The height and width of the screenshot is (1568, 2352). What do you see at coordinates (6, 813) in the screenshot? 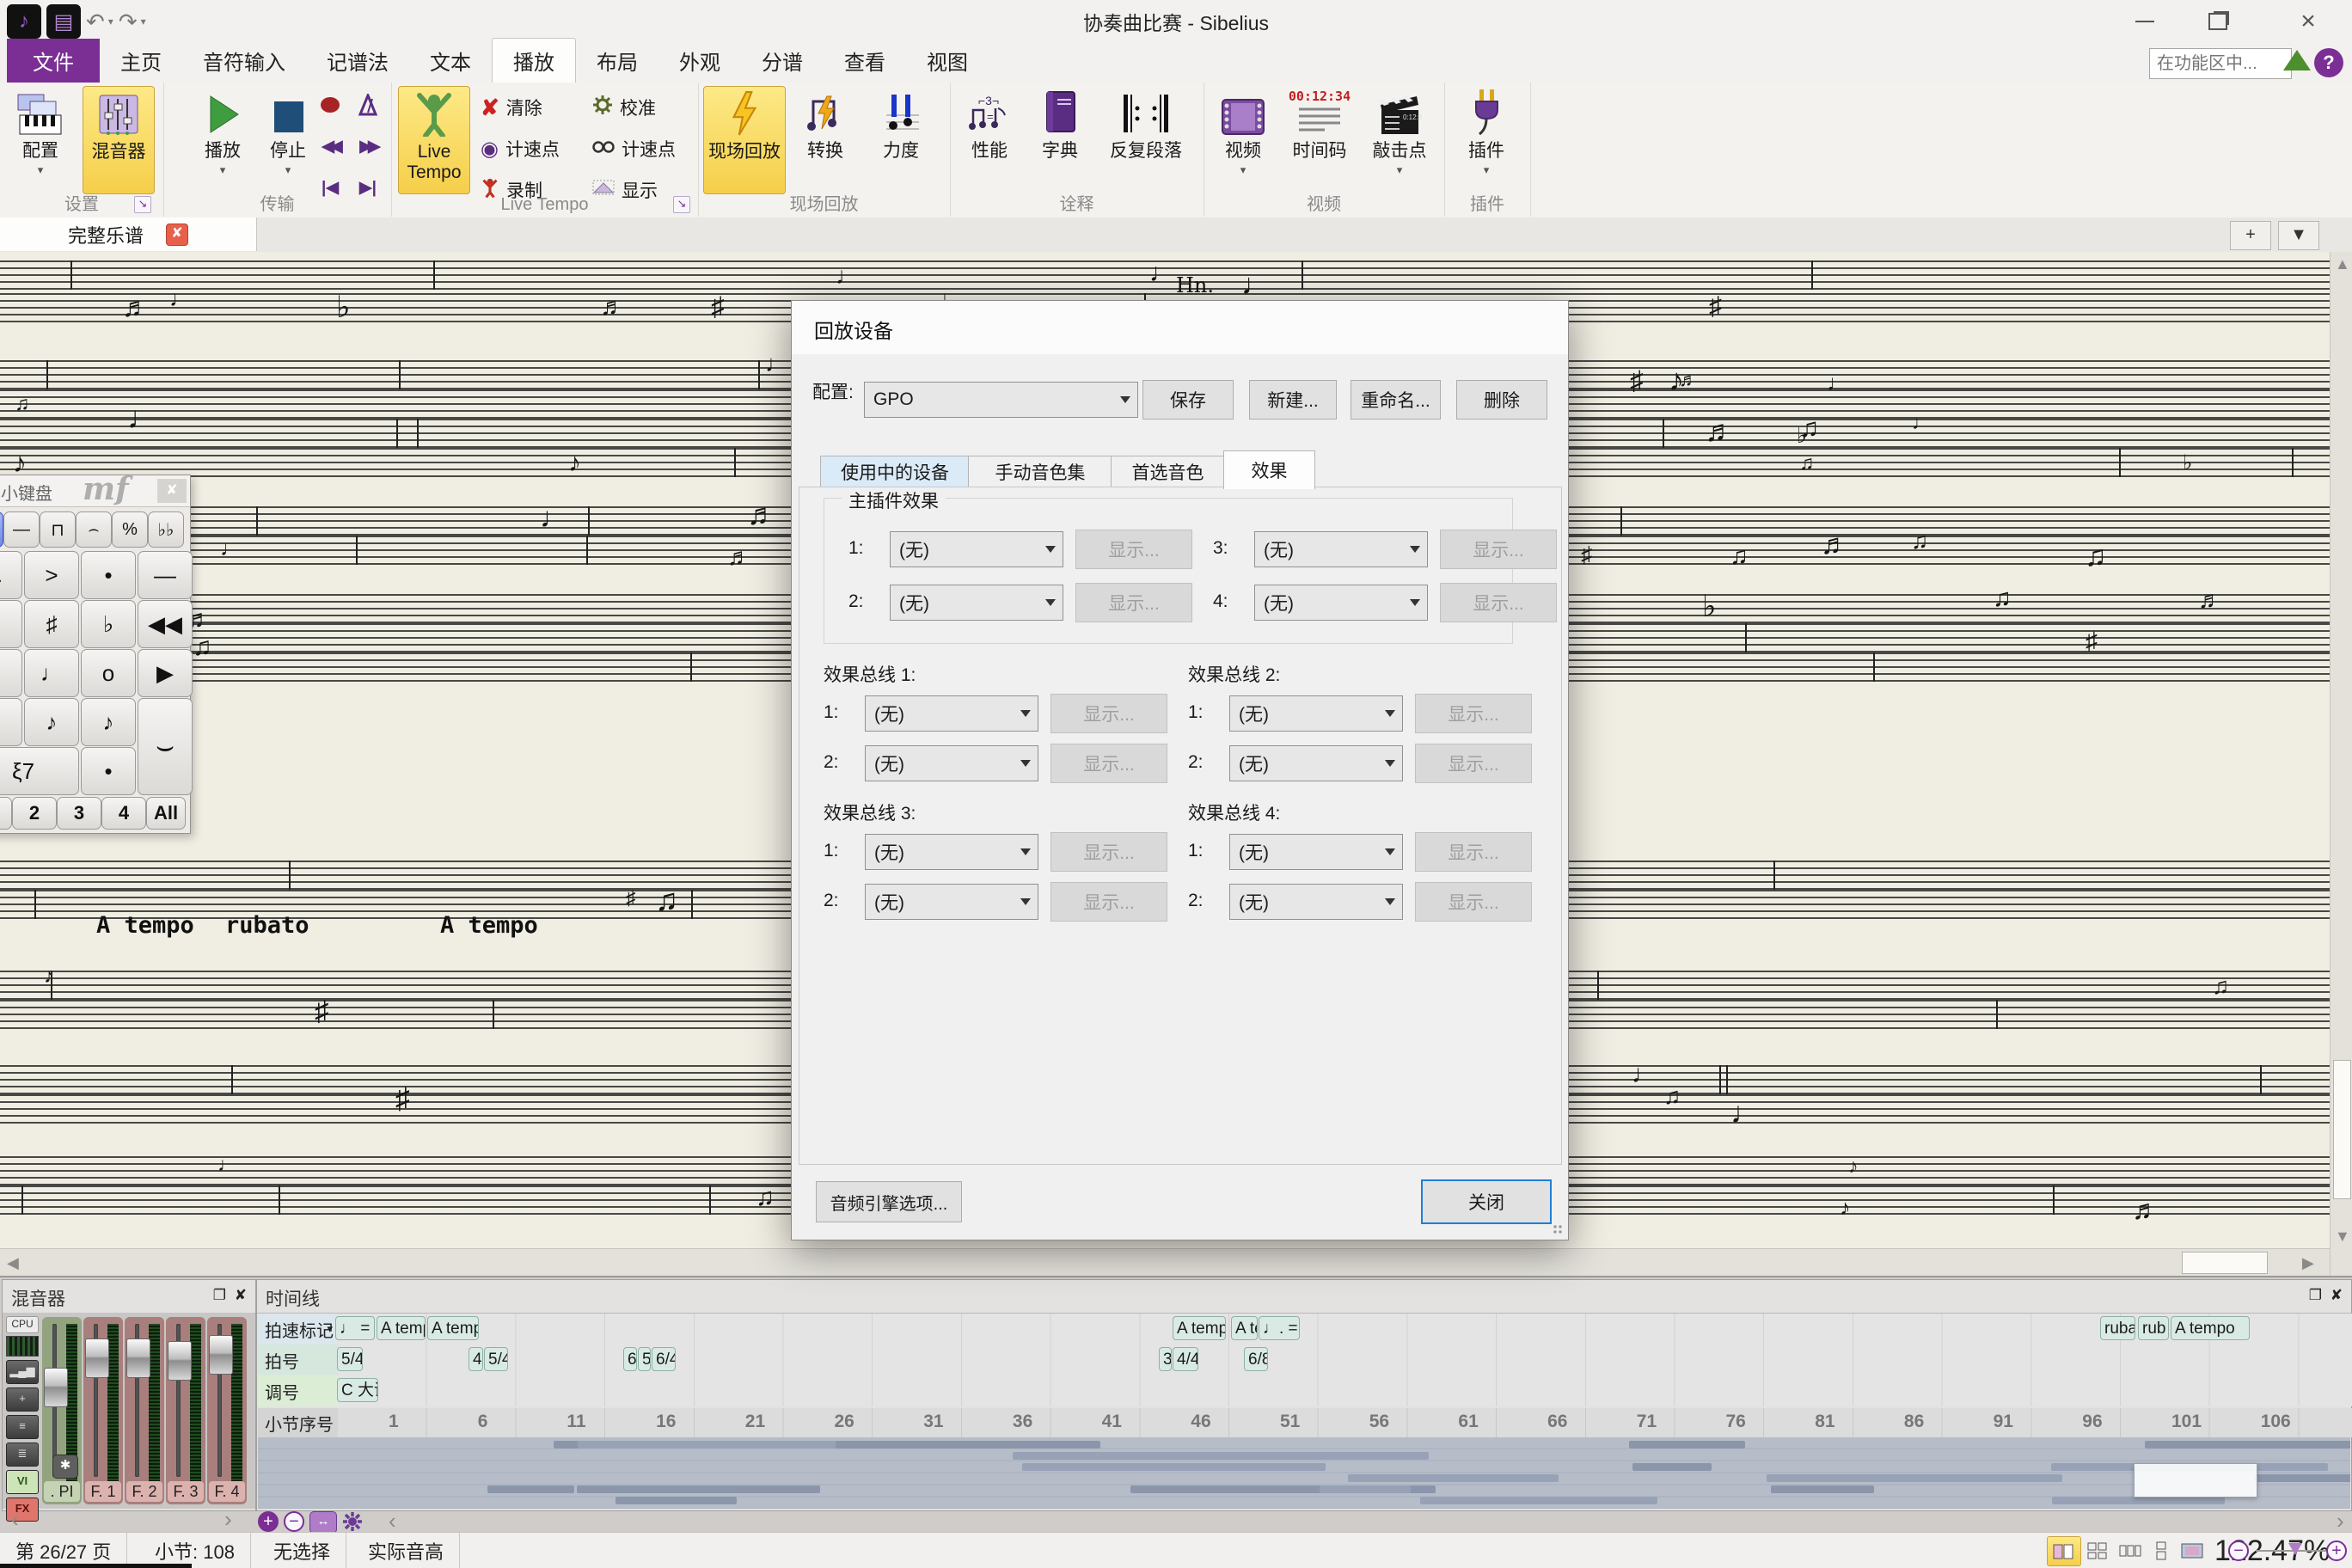
I see `keypad-layout-1: 1` at bounding box center [6, 813].